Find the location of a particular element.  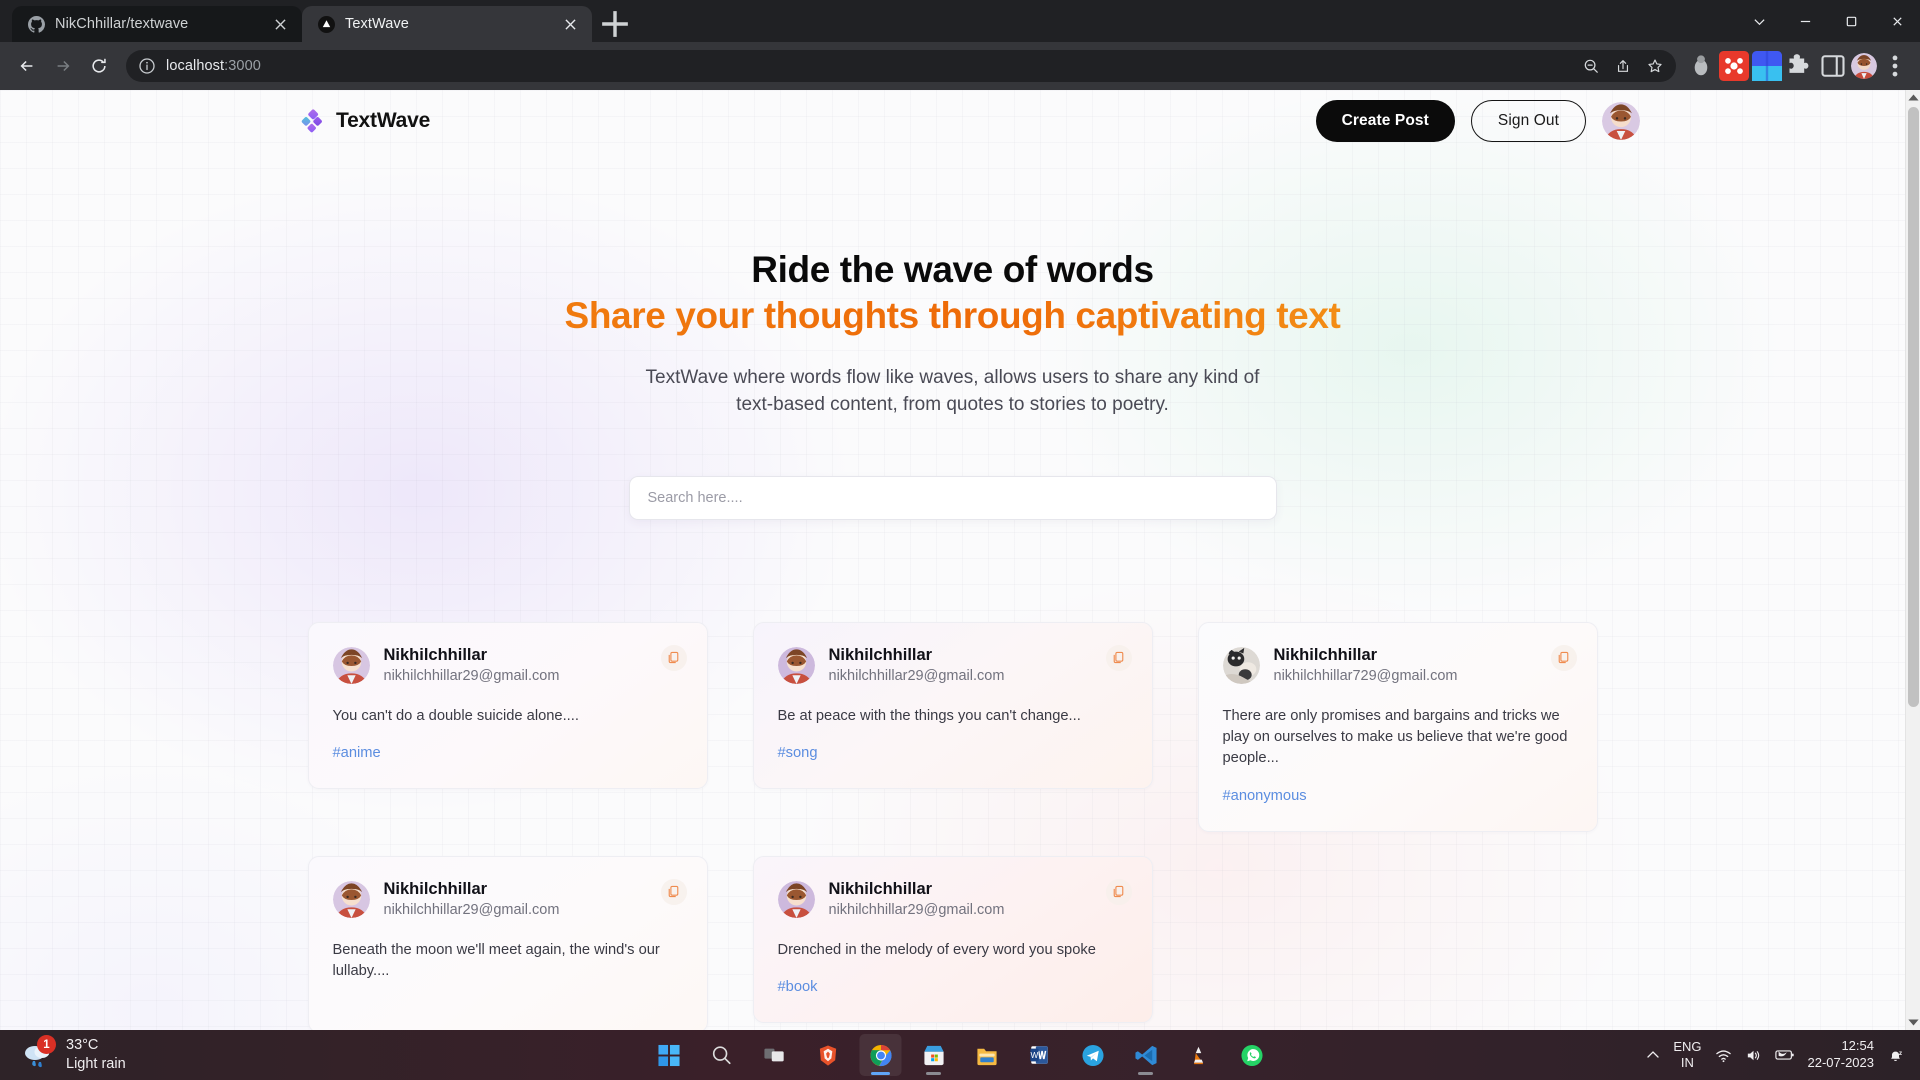

post-tag: #song is located at coordinates (798, 753).